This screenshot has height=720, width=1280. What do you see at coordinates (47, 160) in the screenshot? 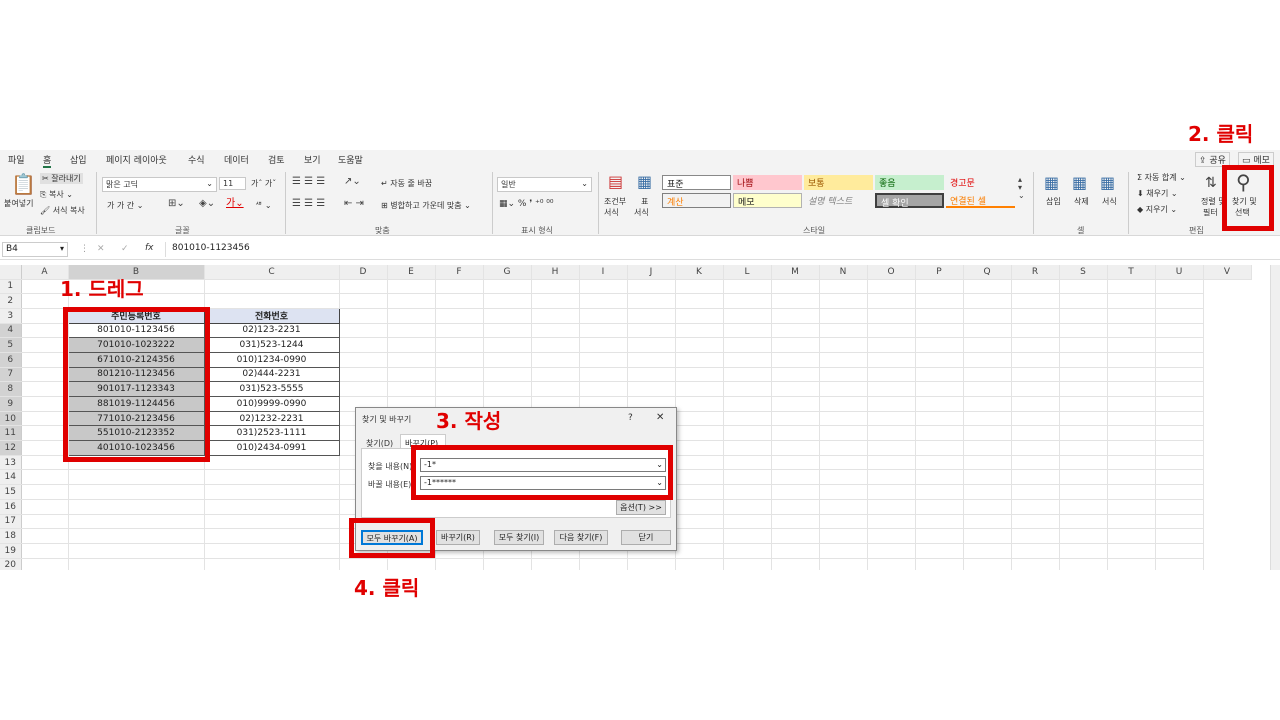
I see `menu-home: 홈` at bounding box center [47, 160].